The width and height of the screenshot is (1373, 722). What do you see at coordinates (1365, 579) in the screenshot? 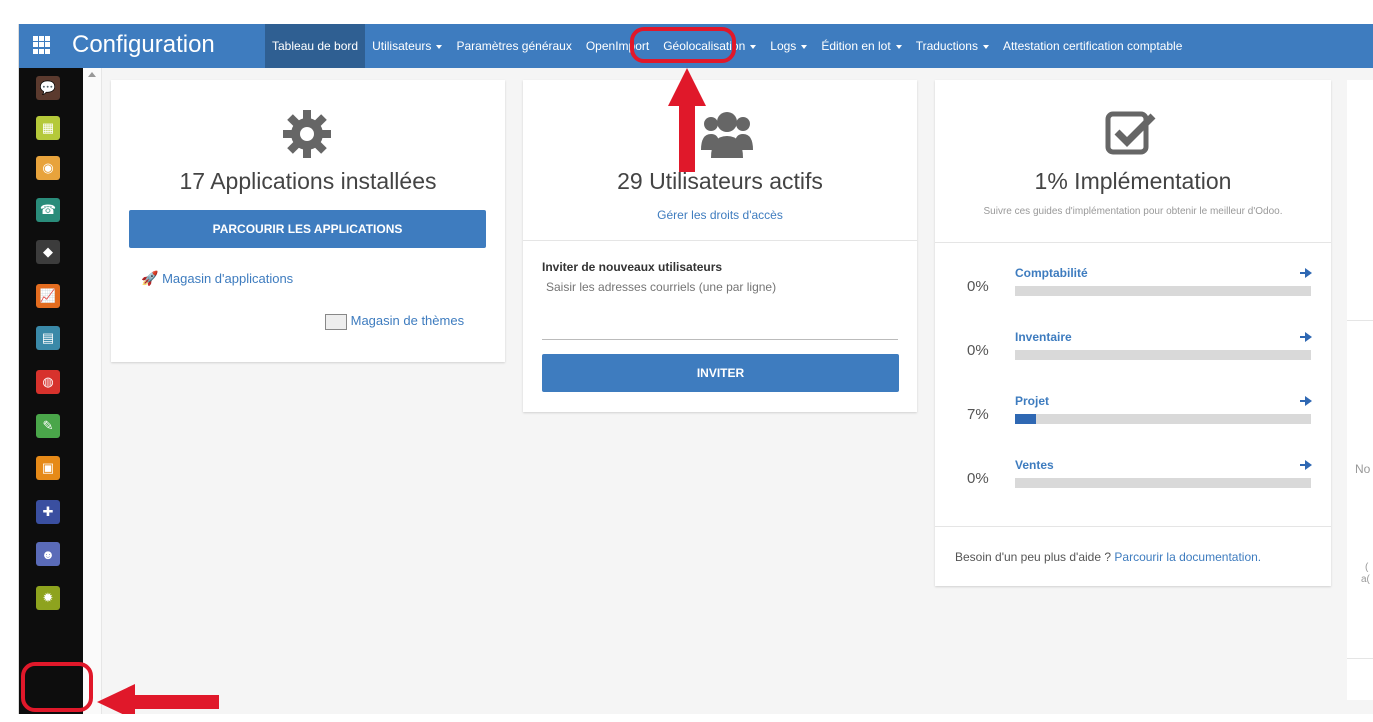
I see `partial-text: a(` at bounding box center [1365, 579].